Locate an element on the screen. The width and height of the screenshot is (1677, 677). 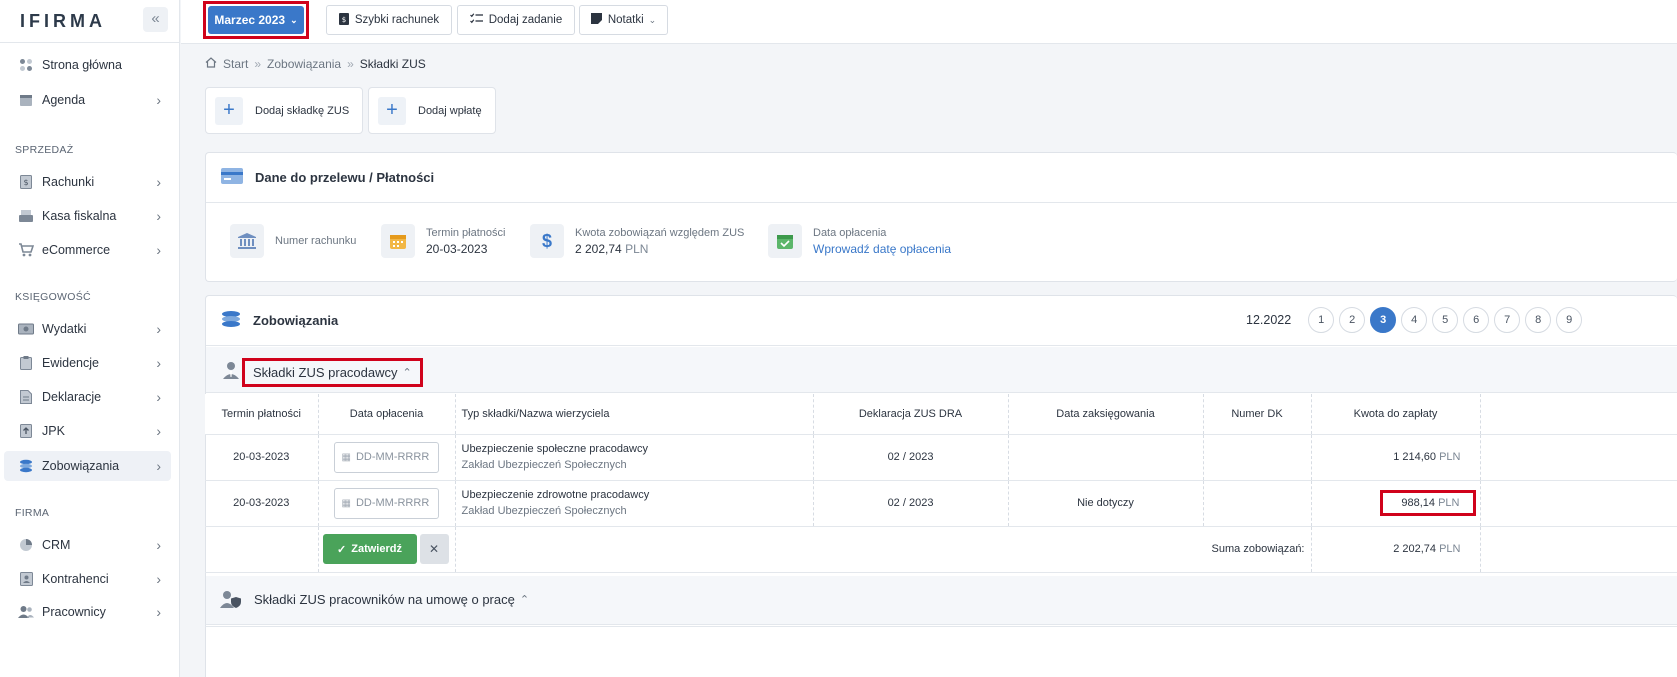
sidebar-item-contractors: Kontrahenci › is located at coordinates (87, 579).